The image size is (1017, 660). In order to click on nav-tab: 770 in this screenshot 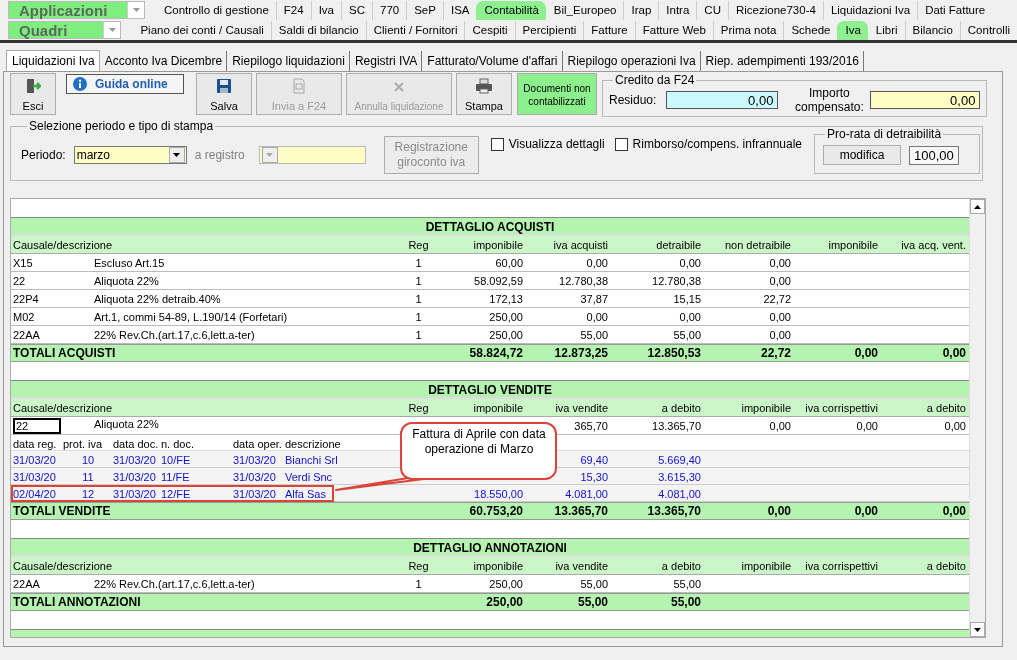, I will do `click(389, 10)`.